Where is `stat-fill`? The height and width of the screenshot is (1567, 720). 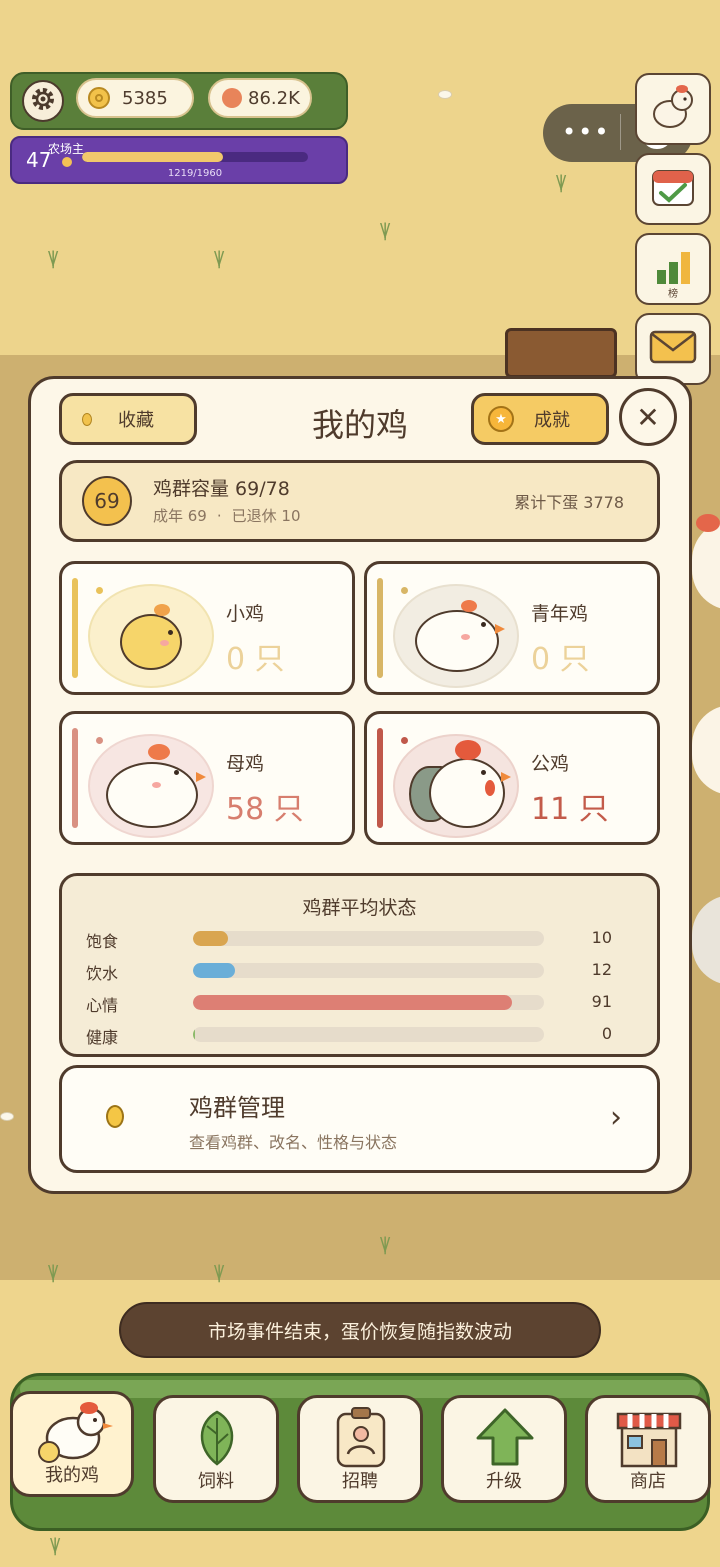
stat-fill is located at coordinates (353, 1002).